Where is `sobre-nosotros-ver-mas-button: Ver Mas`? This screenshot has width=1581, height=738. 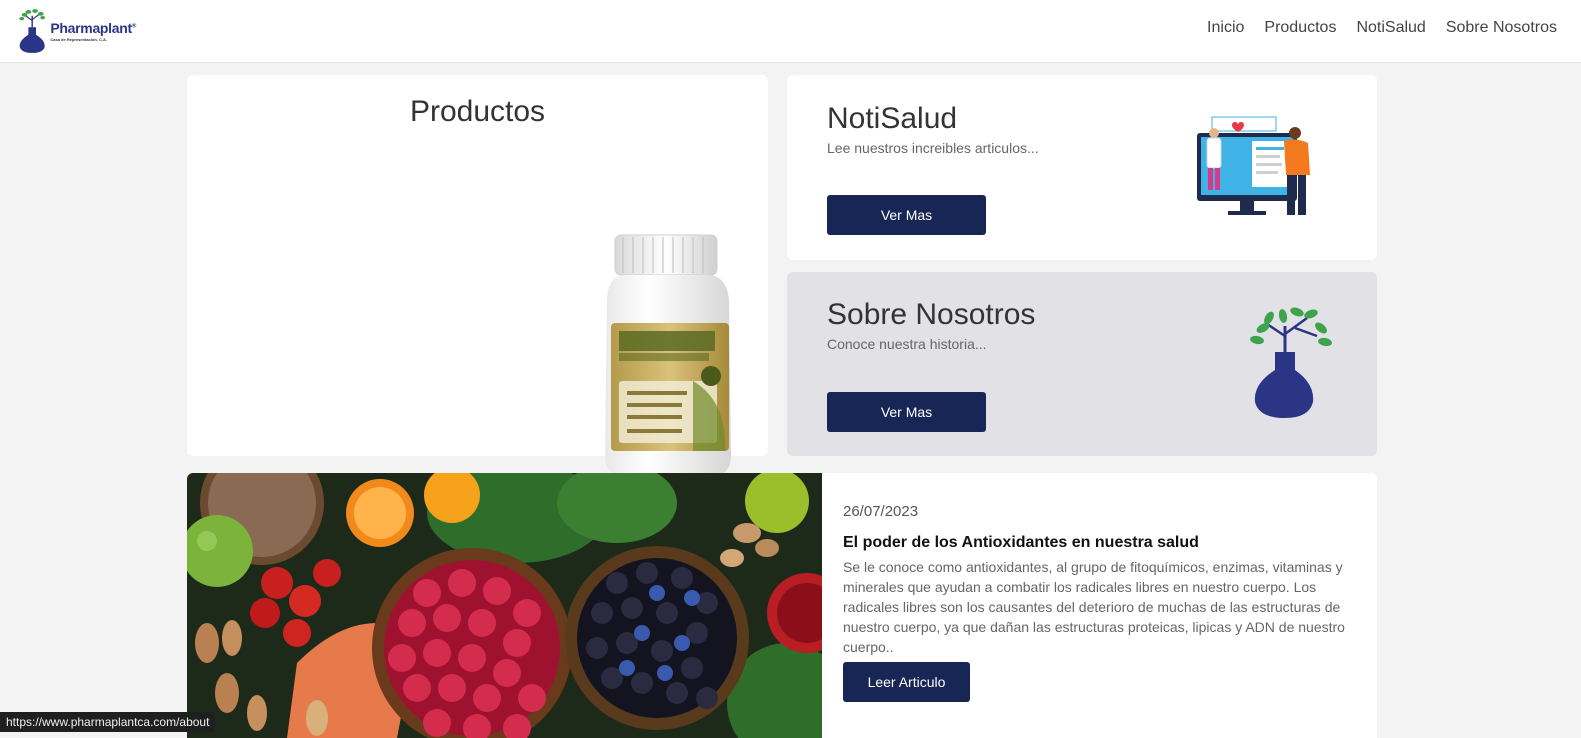
sobre-nosotros-ver-mas-button: Ver Mas is located at coordinates (906, 412).